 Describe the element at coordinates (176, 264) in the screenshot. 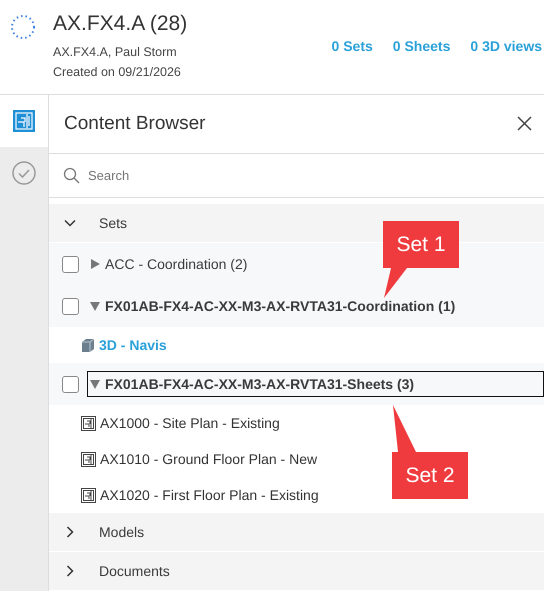

I see `set-name: ACC - Coordination (2)` at that location.